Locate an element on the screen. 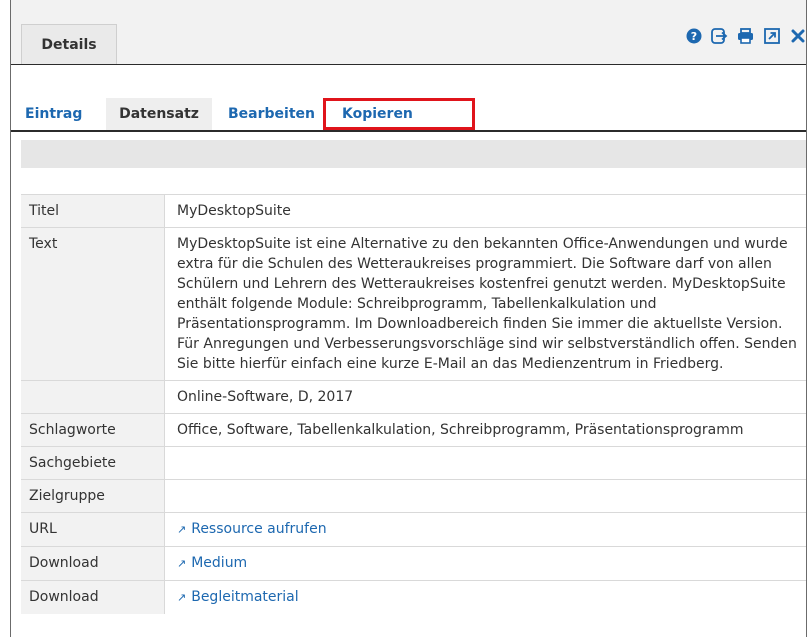 The width and height of the screenshot is (811, 637). tab-datensatz: Datensatz is located at coordinates (159, 114).